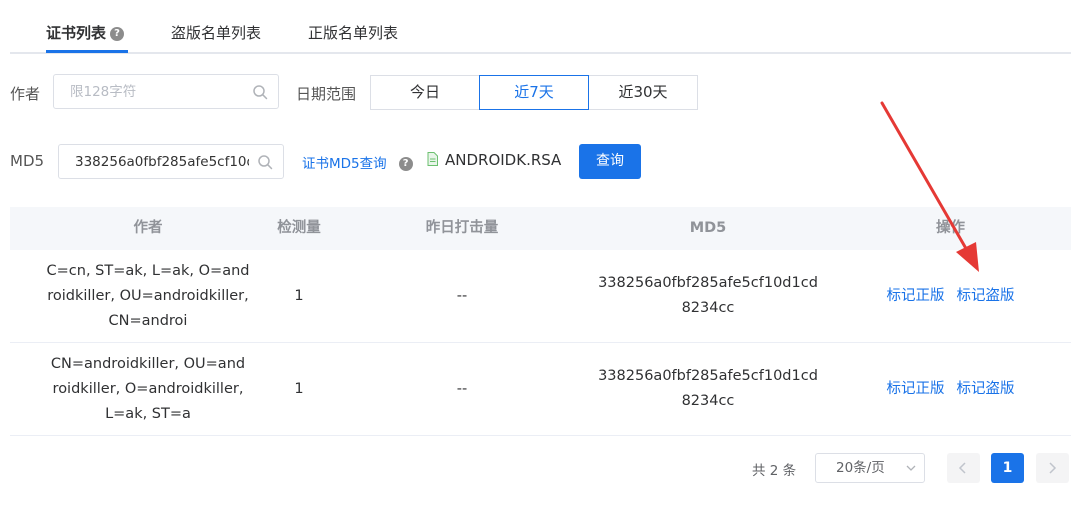  Describe the element at coordinates (540, 228) in the screenshot. I see `table-header: 作者 检测量 昨日打击量 MD5 操作` at that location.